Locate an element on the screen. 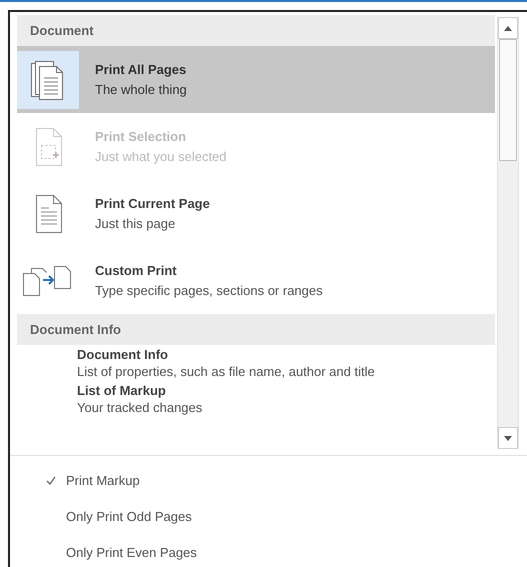 This screenshot has height=567, width=527. menu-item: Print All Pages The whole thing is located at coordinates (256, 79).